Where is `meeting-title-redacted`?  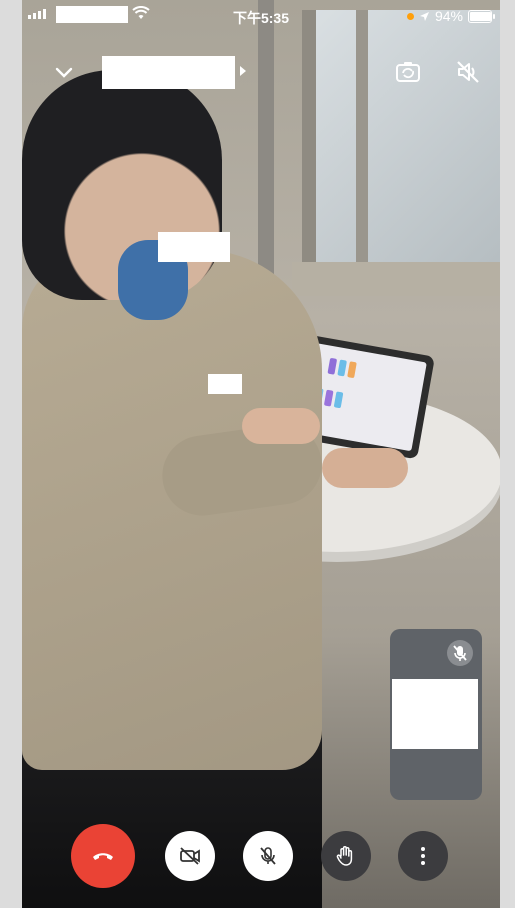 meeting-title-redacted is located at coordinates (168, 72).